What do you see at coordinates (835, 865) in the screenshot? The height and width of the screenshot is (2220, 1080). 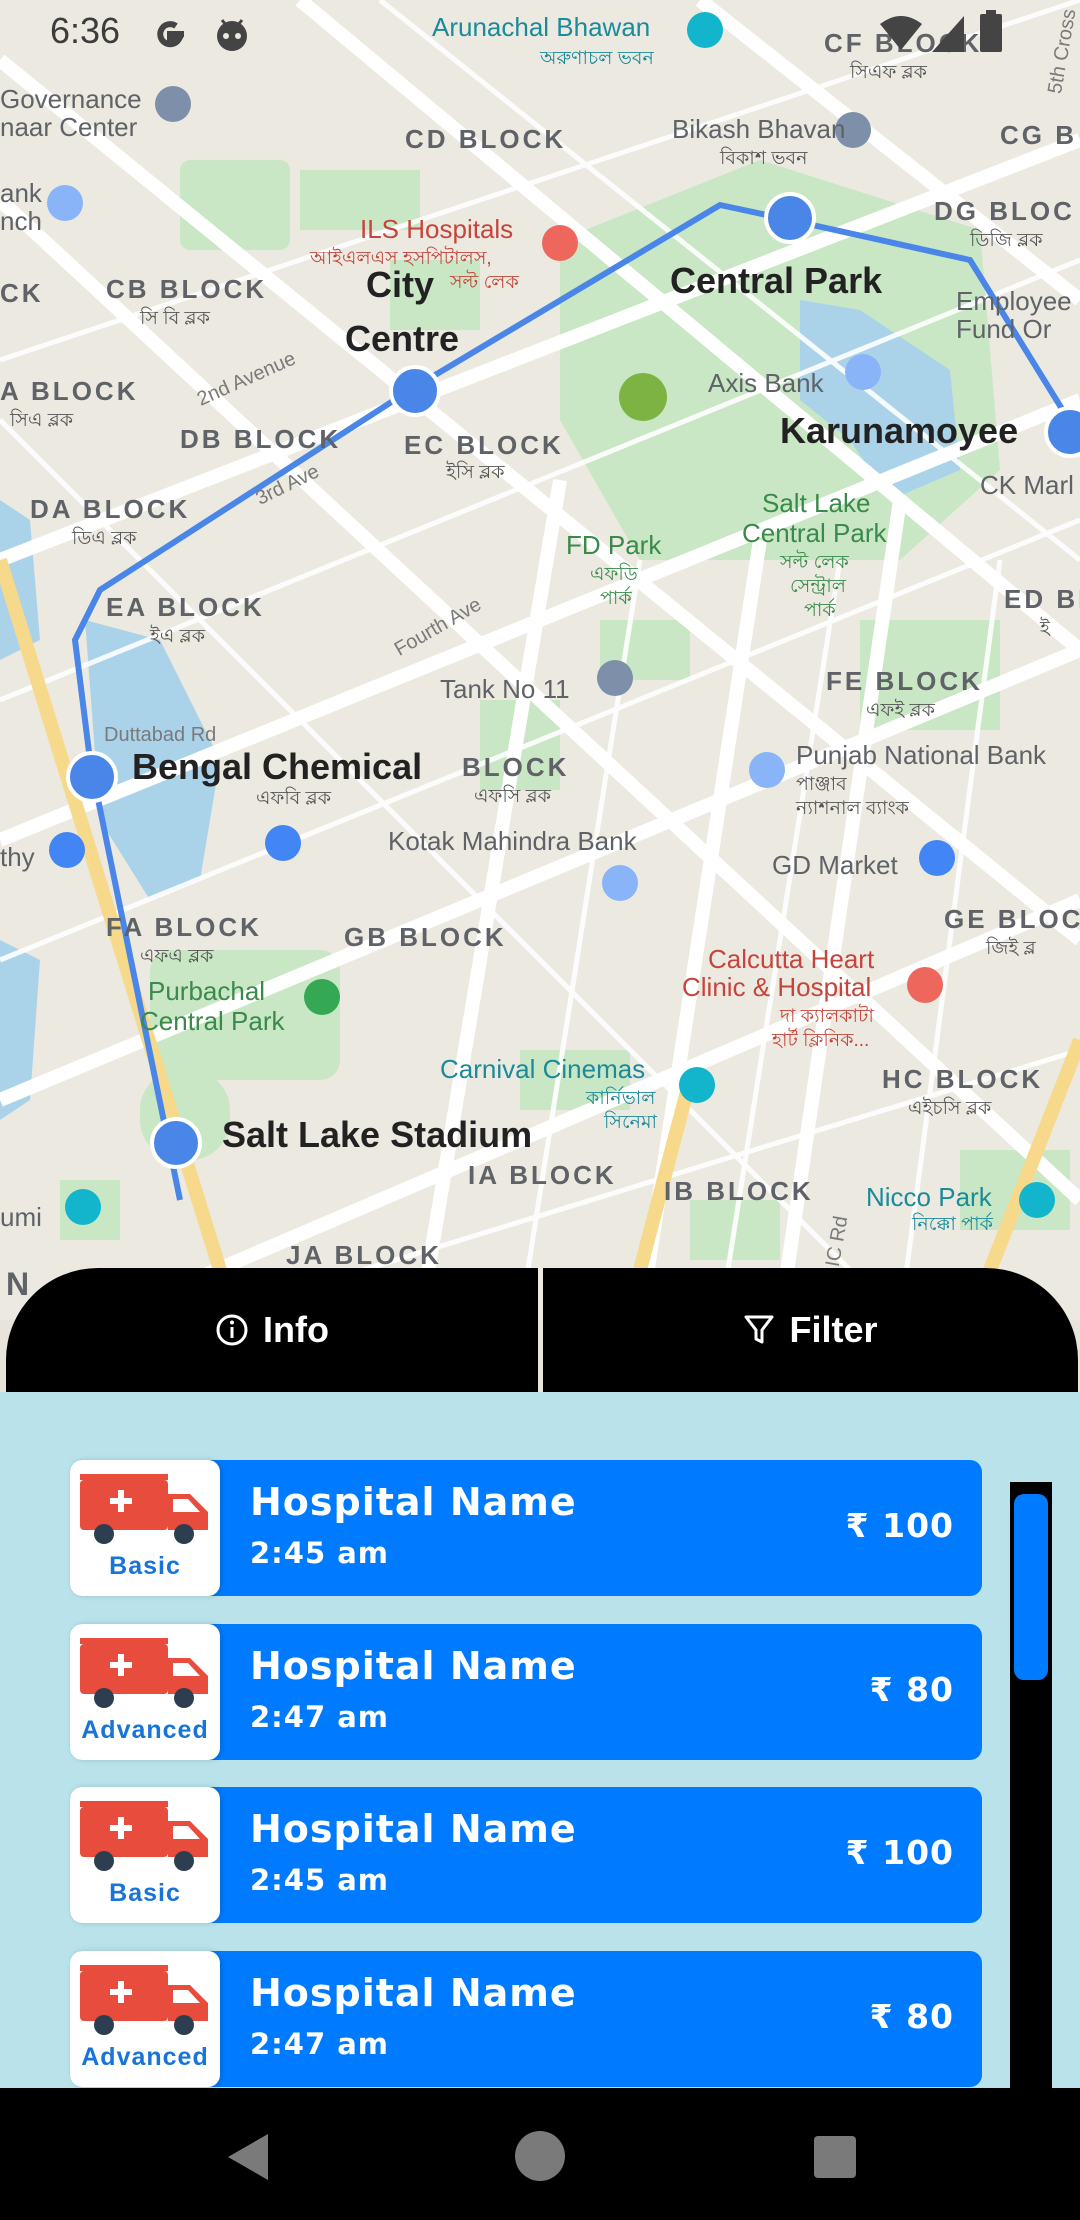 I see `map-label-gd-market: GD Market` at bounding box center [835, 865].